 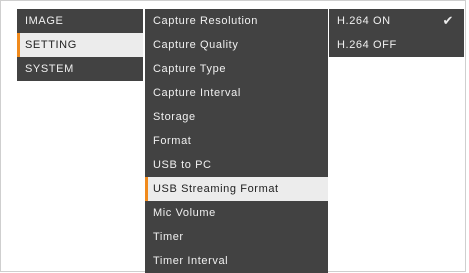 What do you see at coordinates (216, 189) in the screenshot?
I see `menu-item-label: USB Streaming Format` at bounding box center [216, 189].